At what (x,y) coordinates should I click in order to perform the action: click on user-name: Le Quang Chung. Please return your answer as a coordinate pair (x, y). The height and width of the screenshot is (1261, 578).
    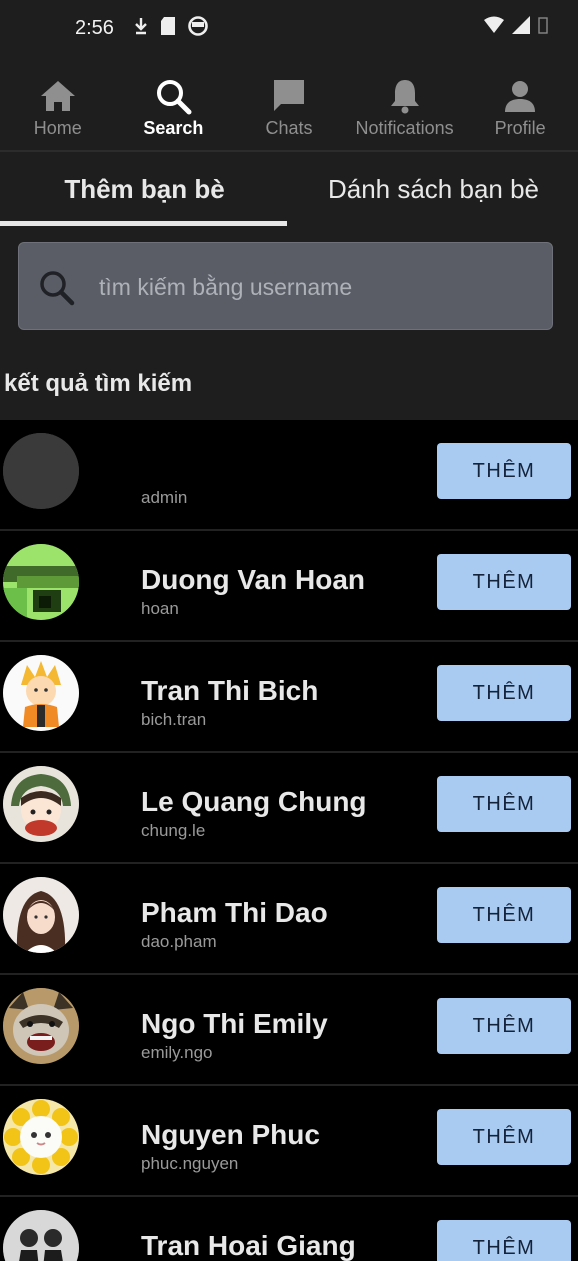
    Looking at the image, I should click on (254, 801).